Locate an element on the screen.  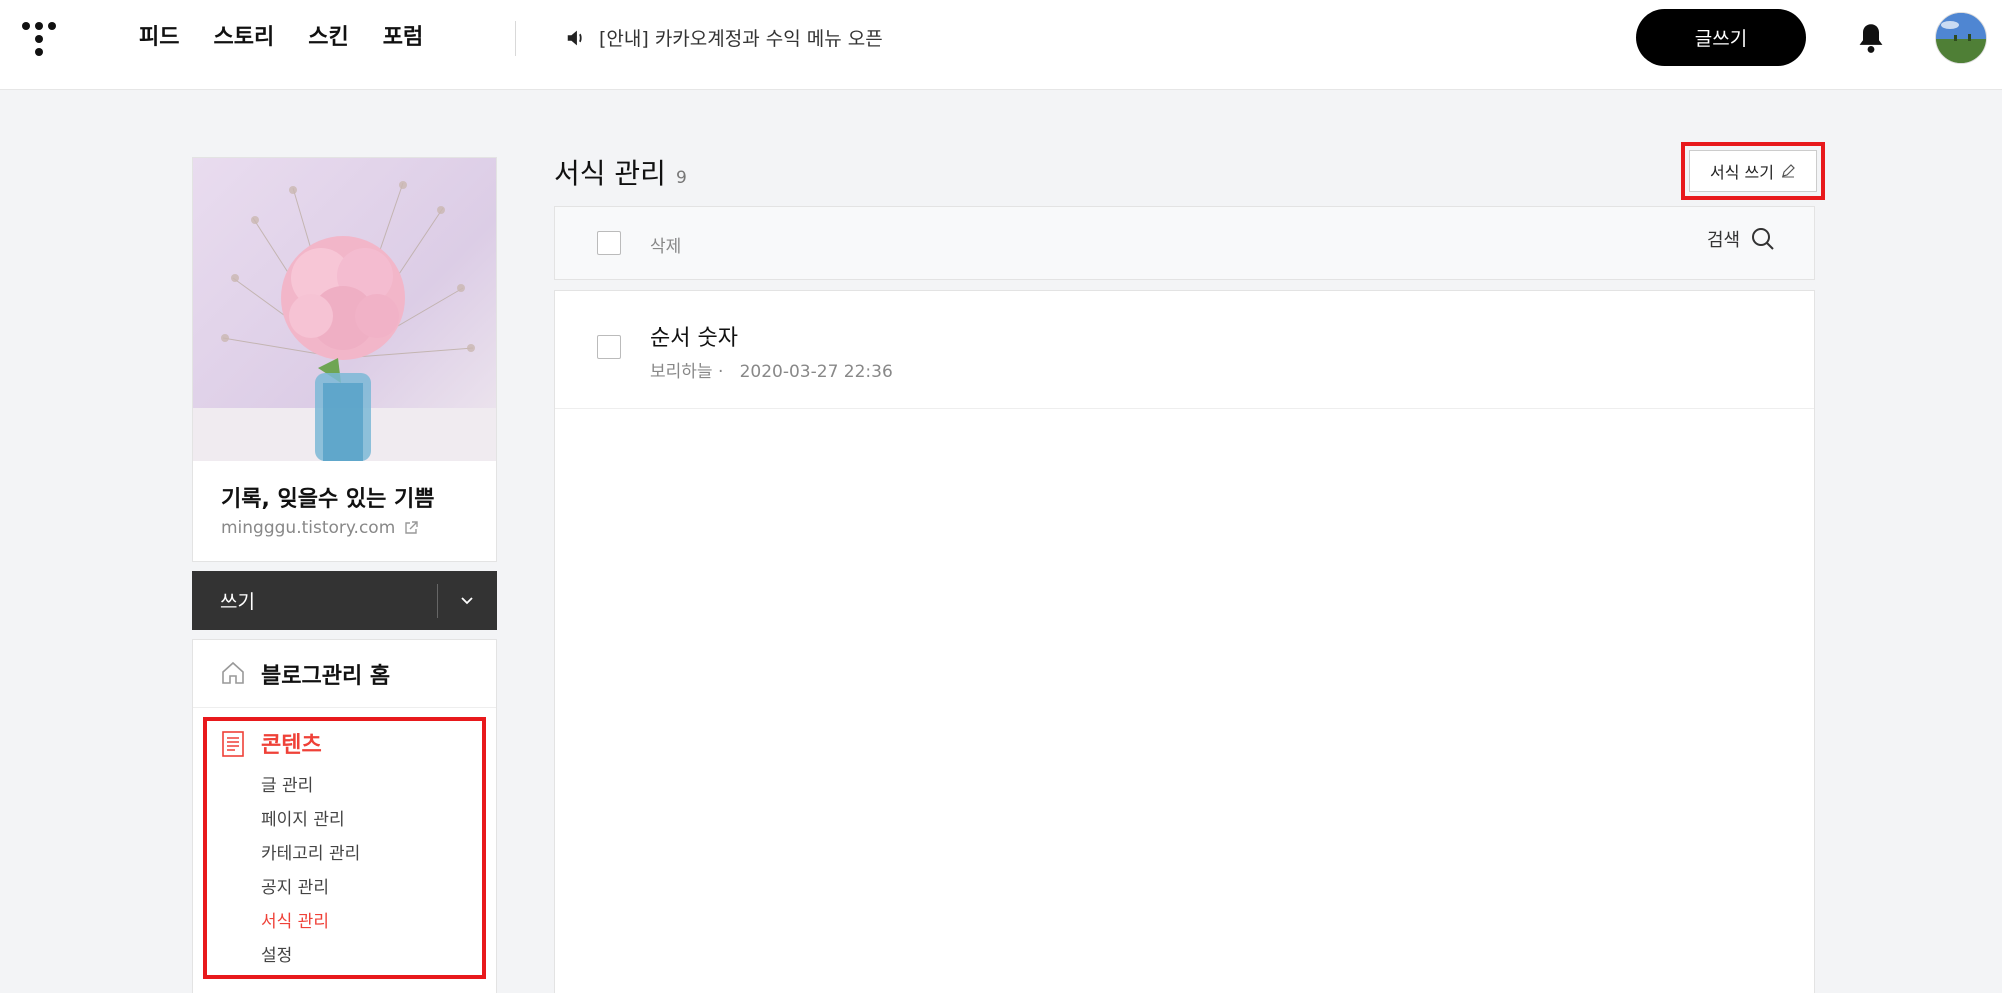
bell-icon is located at coordinates (1871, 38).